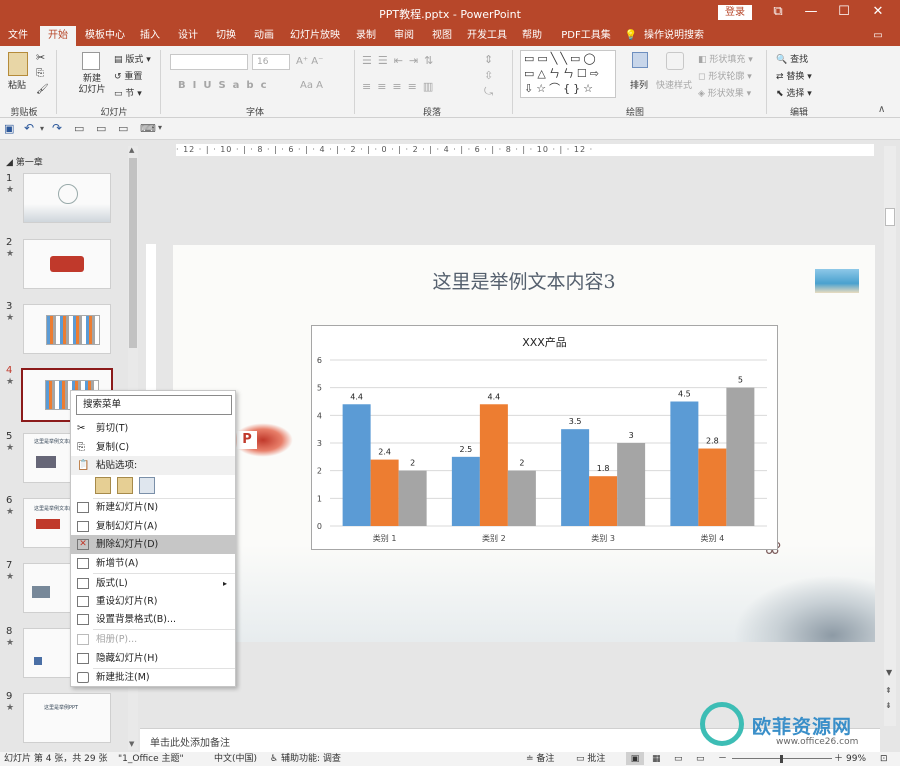 The height and width of the screenshot is (766, 900). Describe the element at coordinates (18, 64) in the screenshot. I see `paste-icon` at that location.